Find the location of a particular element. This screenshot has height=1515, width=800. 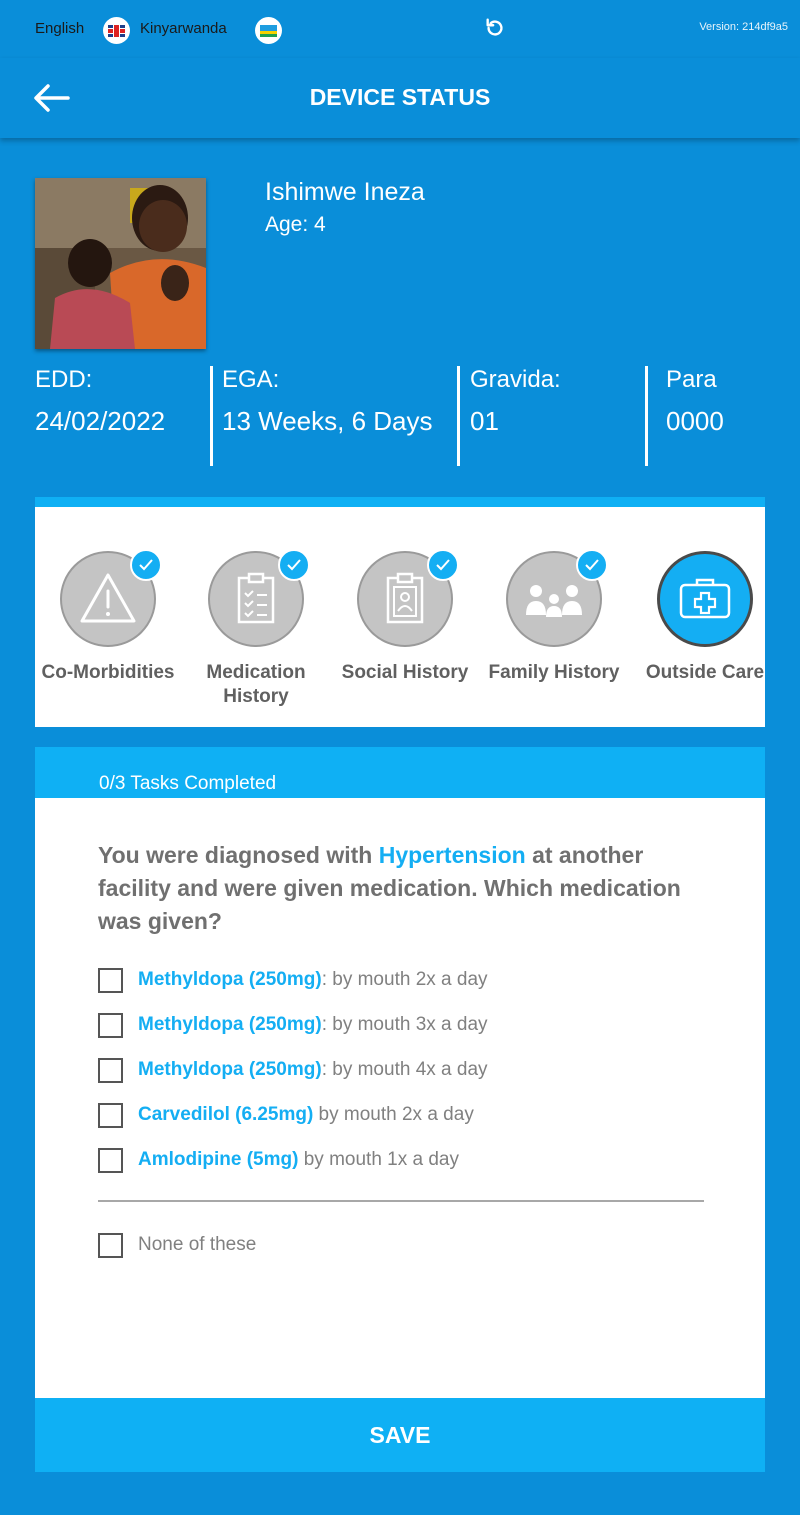

stat-value: 24/02/2022 is located at coordinates (100, 421).